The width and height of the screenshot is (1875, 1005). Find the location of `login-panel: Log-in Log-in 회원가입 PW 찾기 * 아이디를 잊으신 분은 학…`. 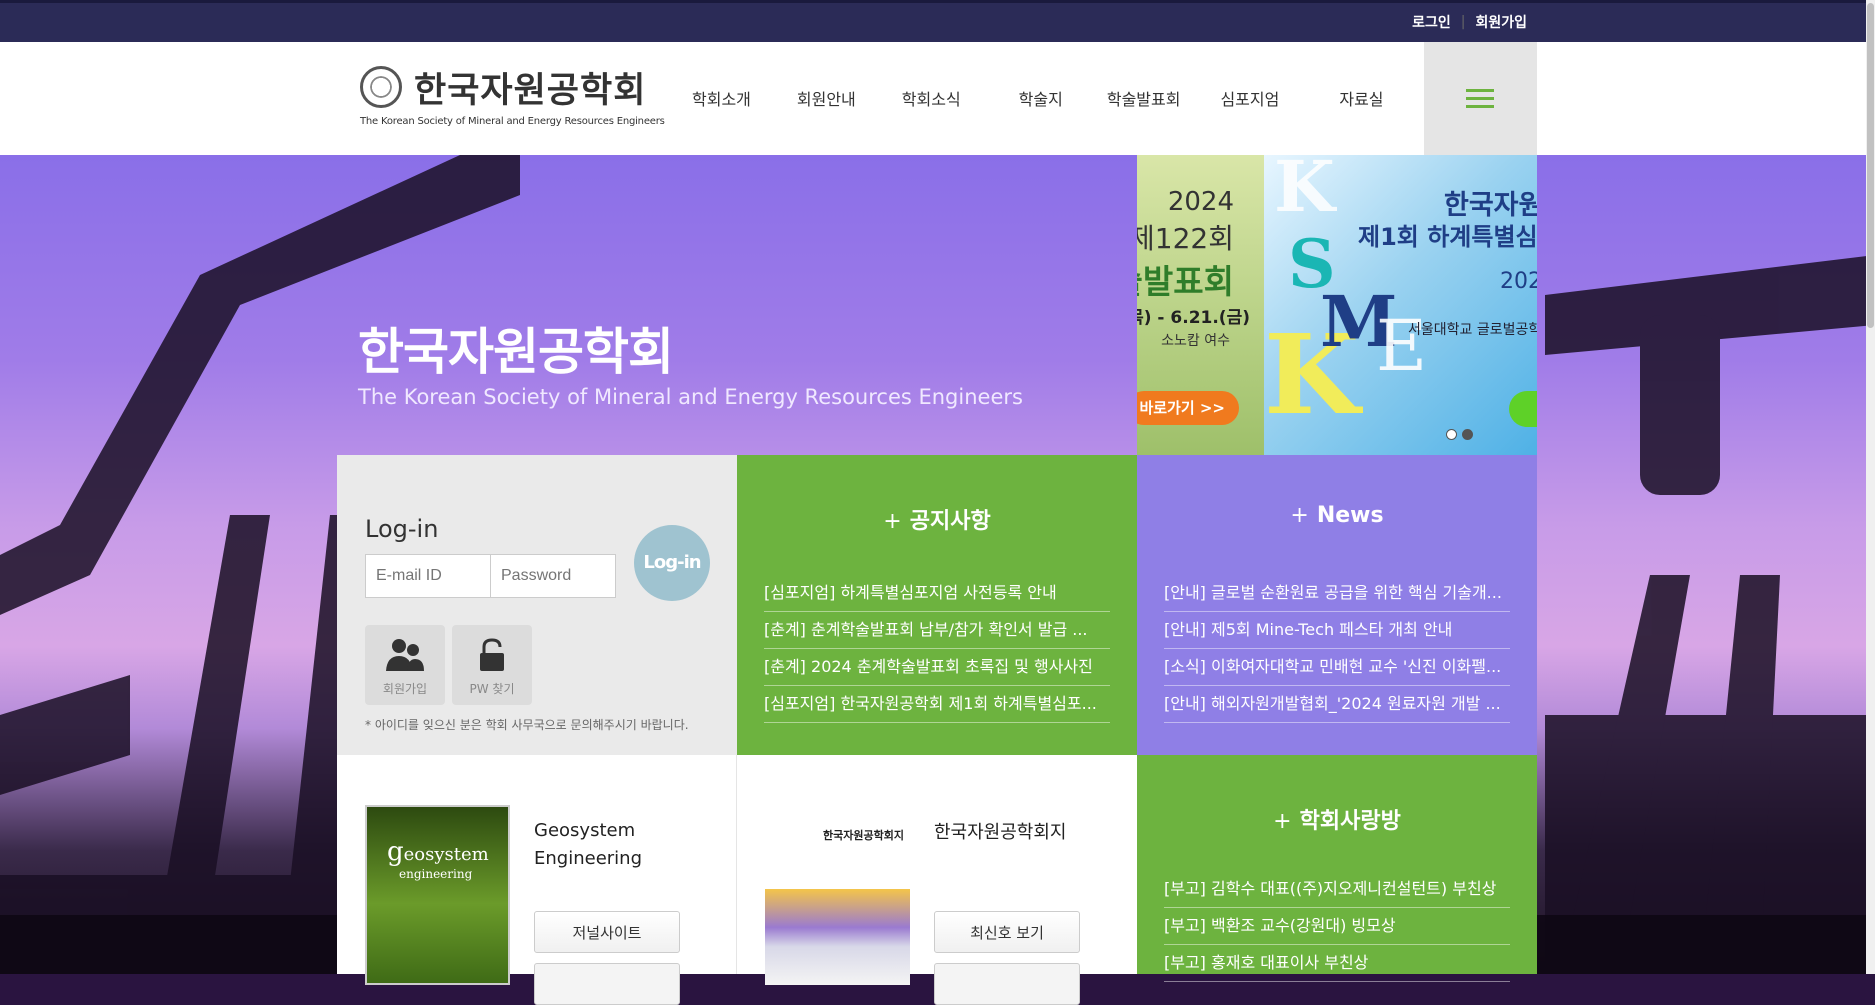

login-panel: Log-in Log-in 회원가입 PW 찾기 * 아이디를 잊으신 분은 학… is located at coordinates (537, 605).